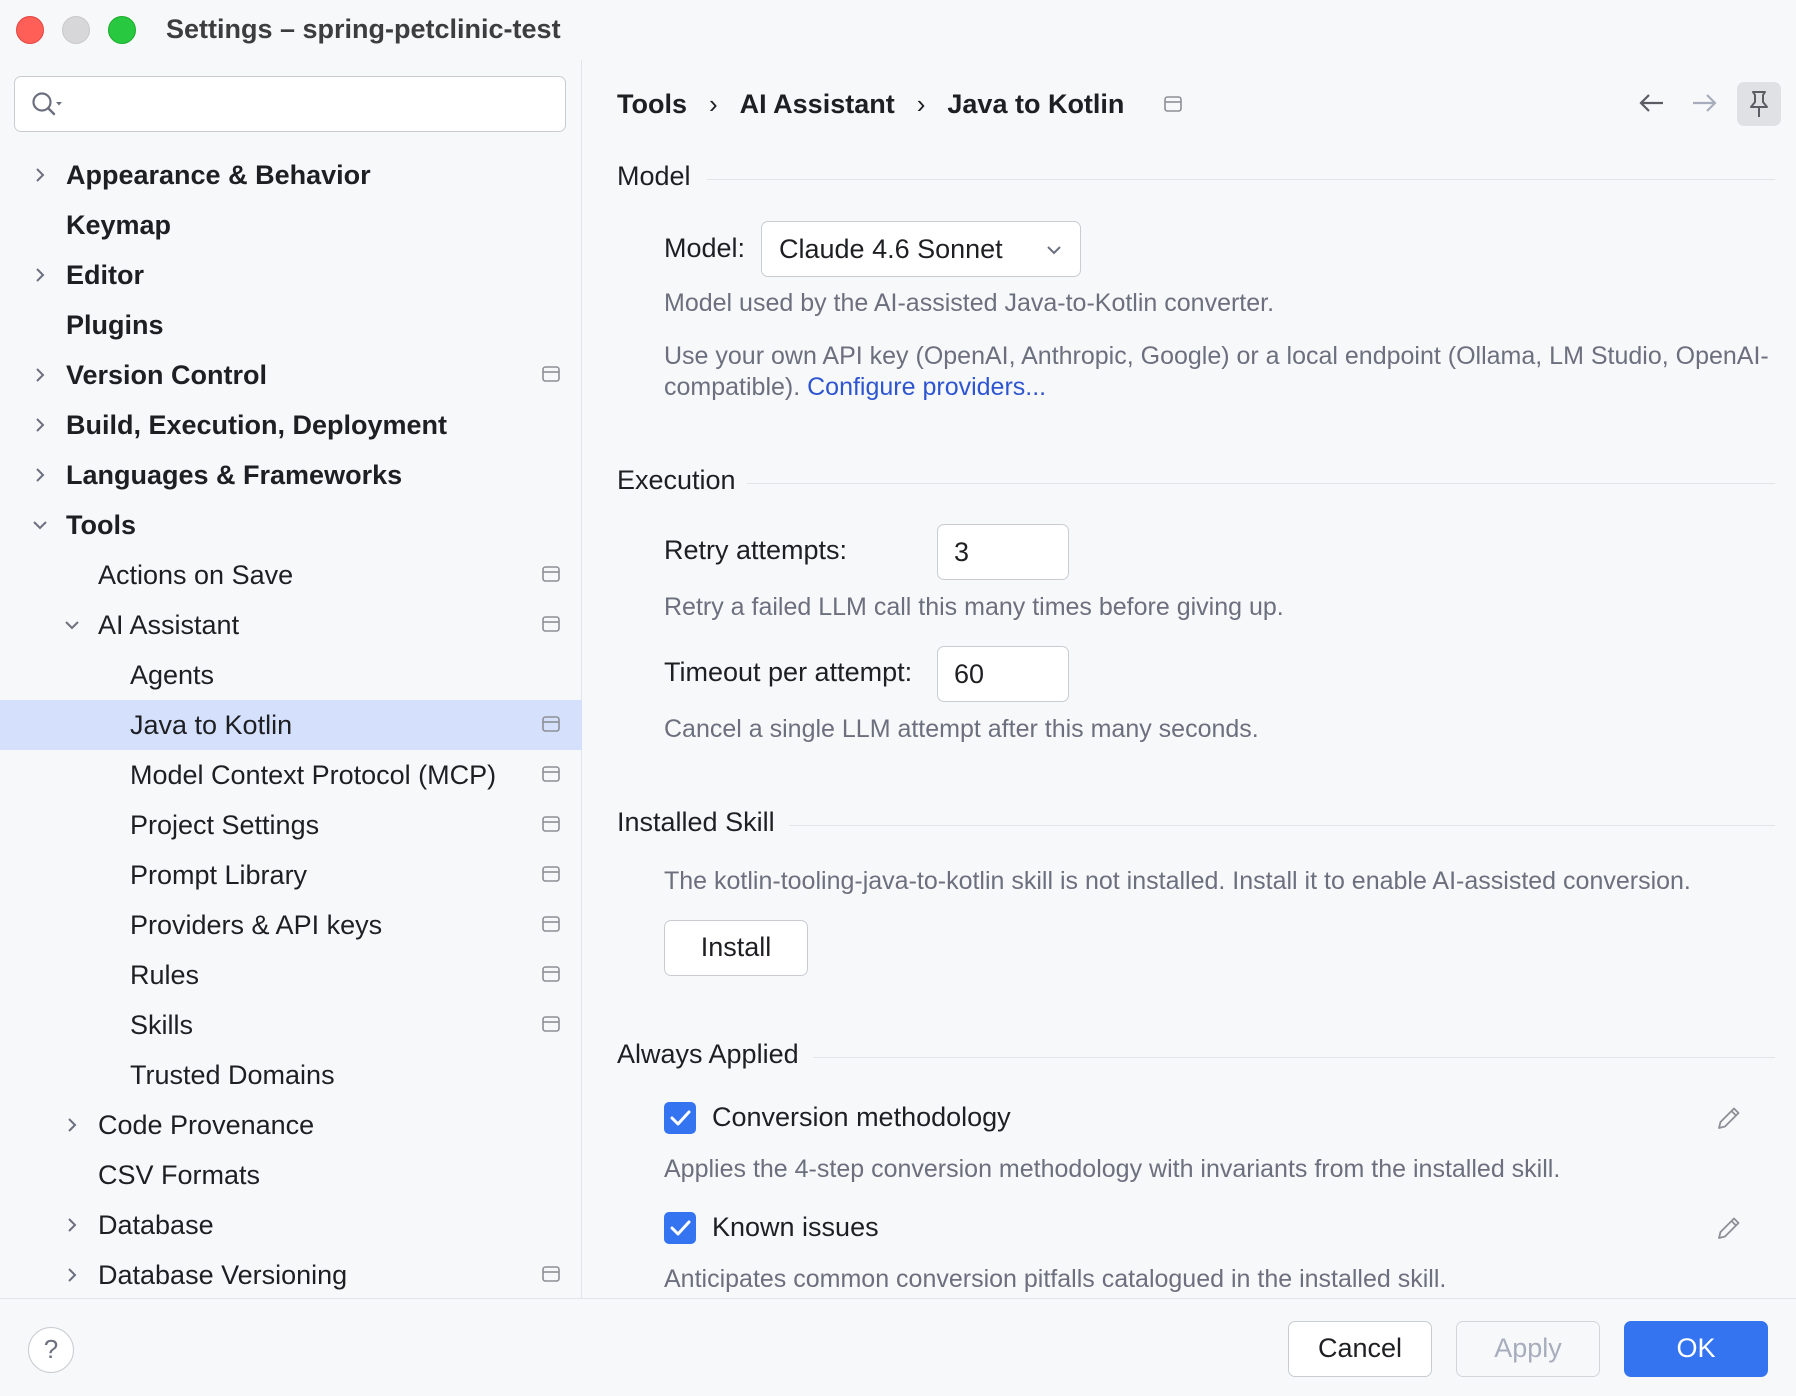 This screenshot has height=1396, width=1796. I want to click on sidebar-item-project-settings: Project Settings, so click(291, 825).